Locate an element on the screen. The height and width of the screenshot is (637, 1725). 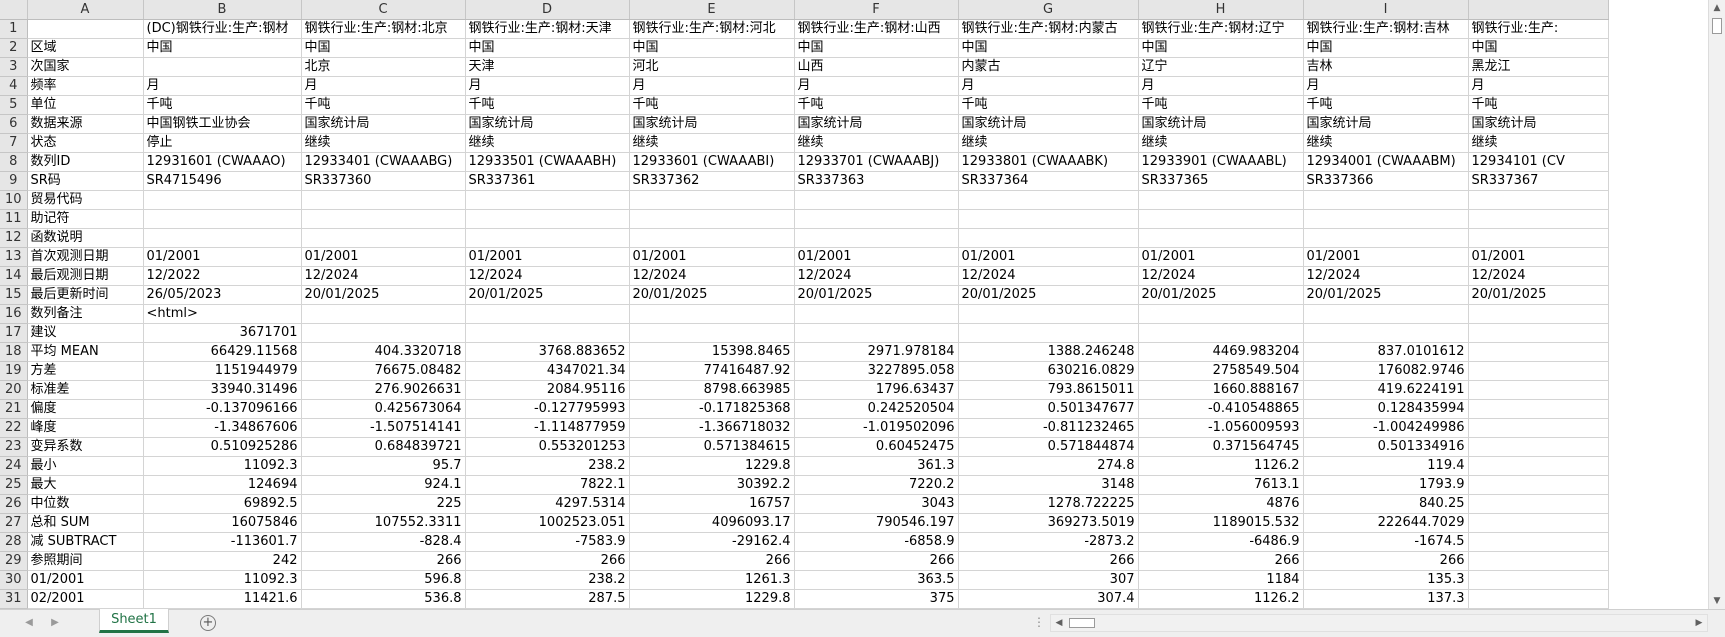
grid-cell: 0.60452475 is located at coordinates (876, 447).